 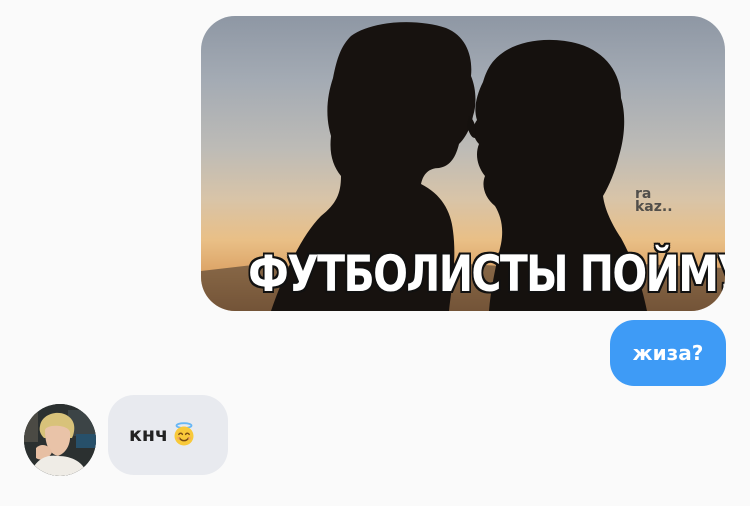 I want to click on avatar-photo, so click(x=60, y=440).